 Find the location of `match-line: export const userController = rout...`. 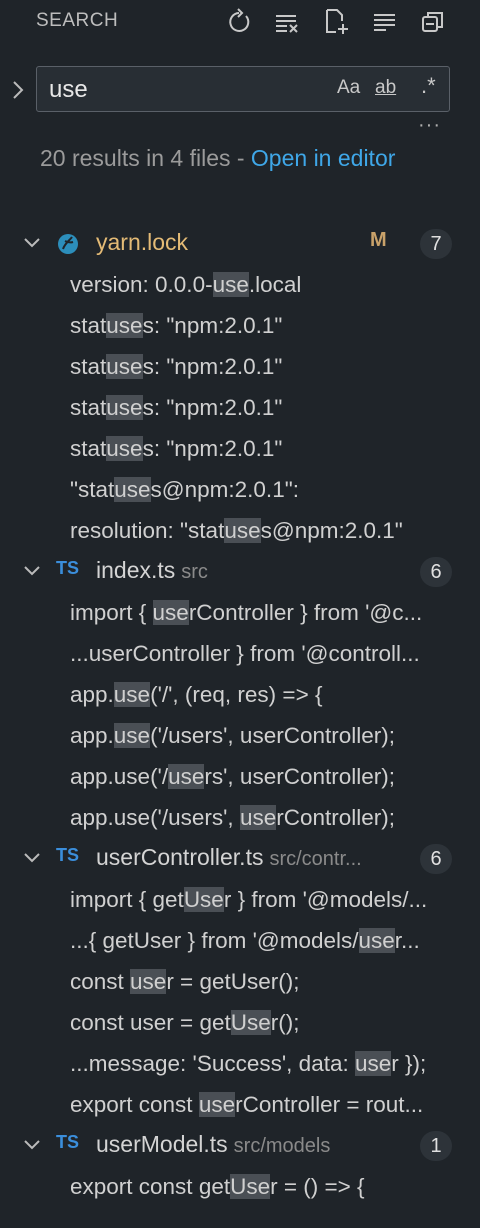

match-line: export const userController = rout... is located at coordinates (275, 1105).